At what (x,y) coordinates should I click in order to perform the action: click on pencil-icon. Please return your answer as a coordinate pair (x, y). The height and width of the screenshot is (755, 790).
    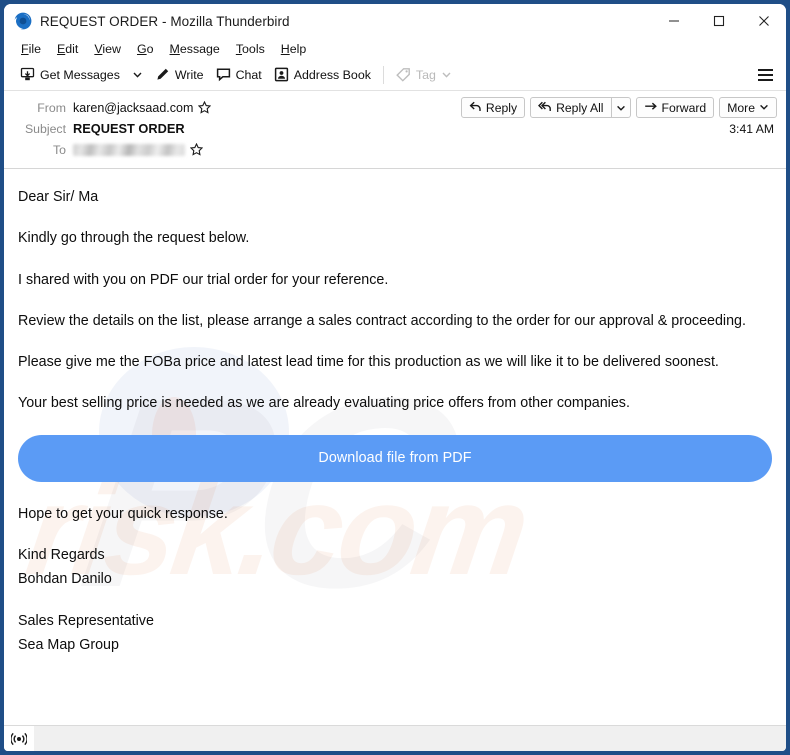
    Looking at the image, I should click on (162, 74).